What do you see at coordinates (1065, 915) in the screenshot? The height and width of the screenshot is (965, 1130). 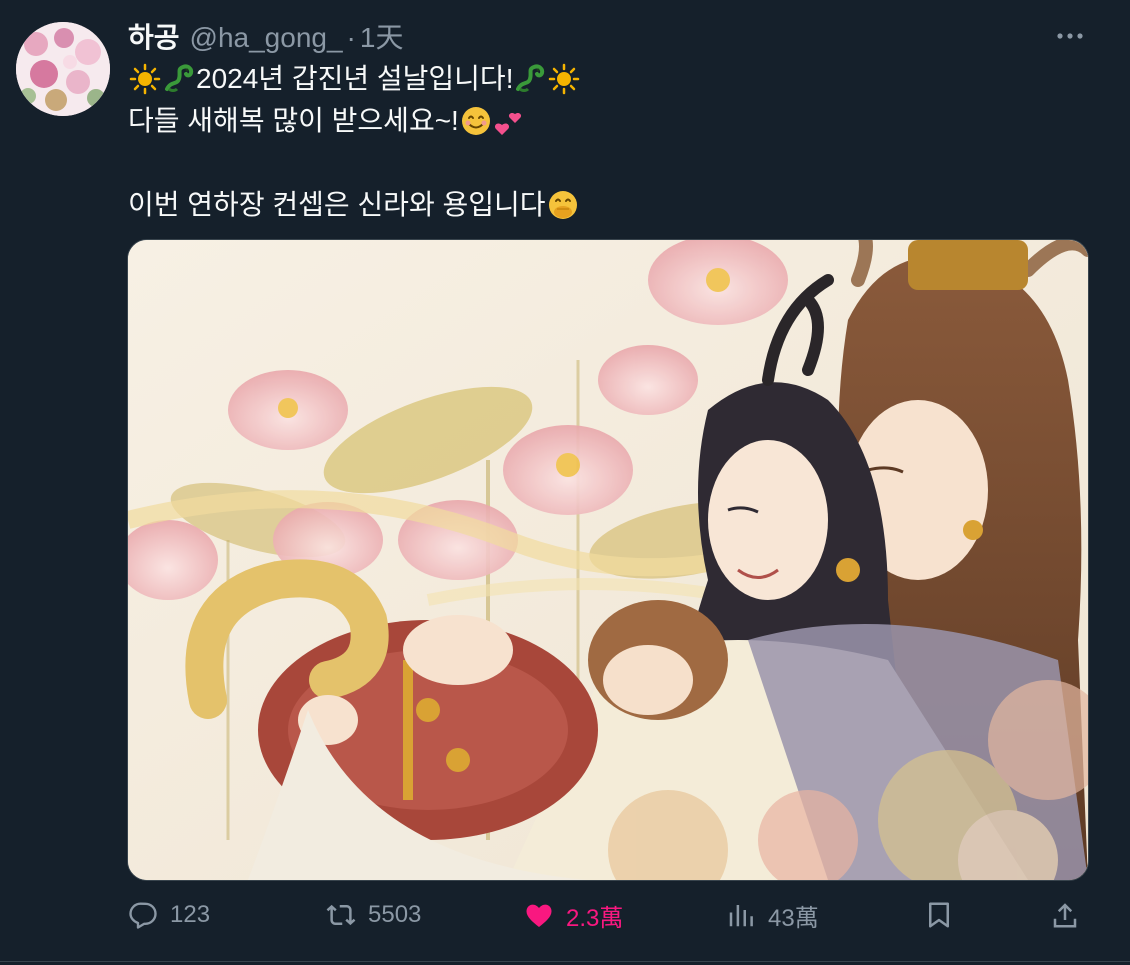 I see `share-icon` at bounding box center [1065, 915].